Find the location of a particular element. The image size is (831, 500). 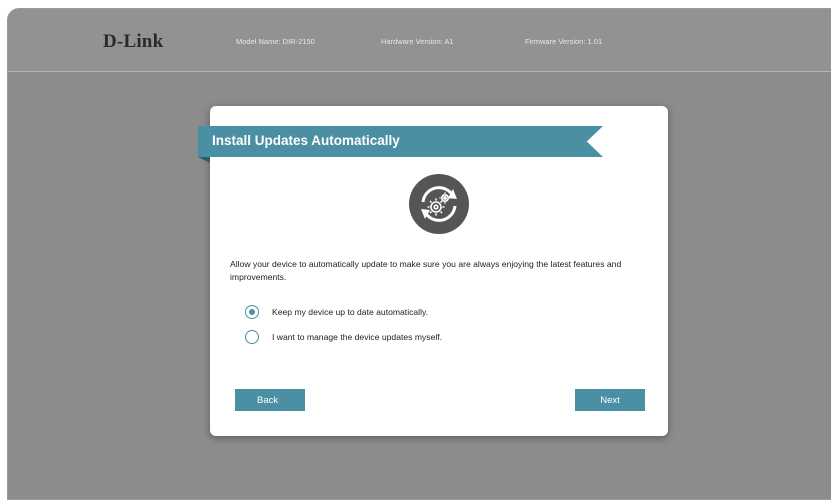

hardware-version: Hardware Version: A1 is located at coordinates (417, 41).